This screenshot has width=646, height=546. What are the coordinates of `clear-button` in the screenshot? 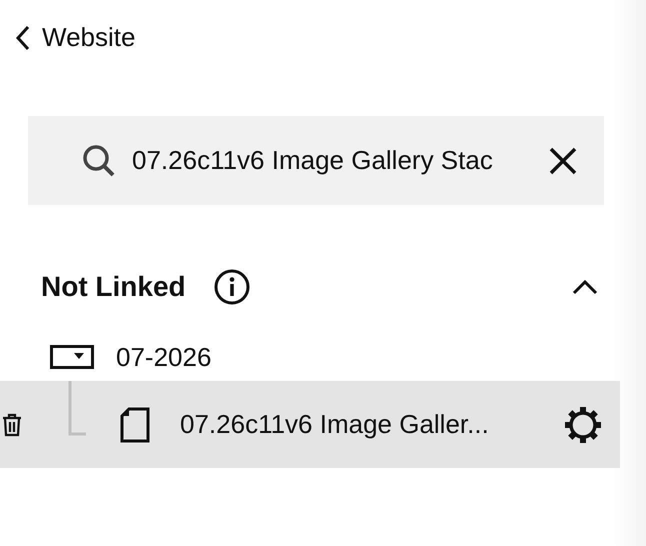 It's located at (563, 161).